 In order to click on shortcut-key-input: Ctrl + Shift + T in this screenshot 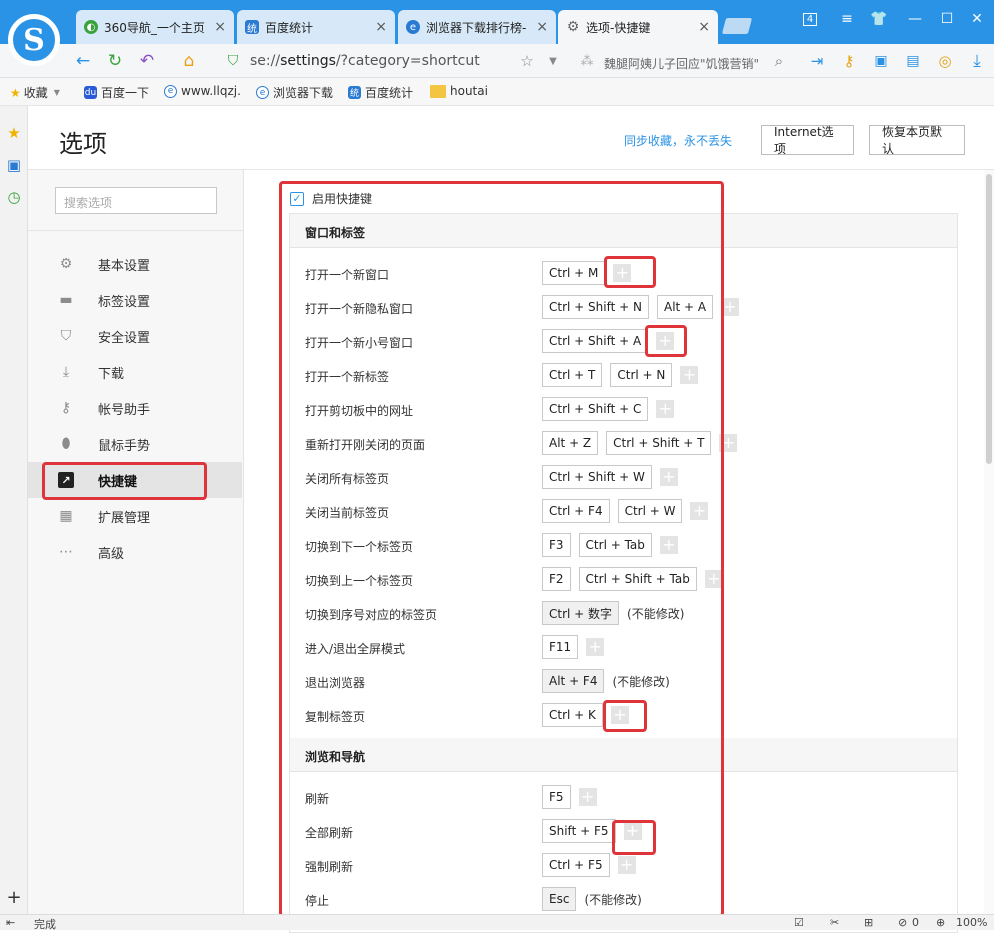, I will do `click(659, 443)`.